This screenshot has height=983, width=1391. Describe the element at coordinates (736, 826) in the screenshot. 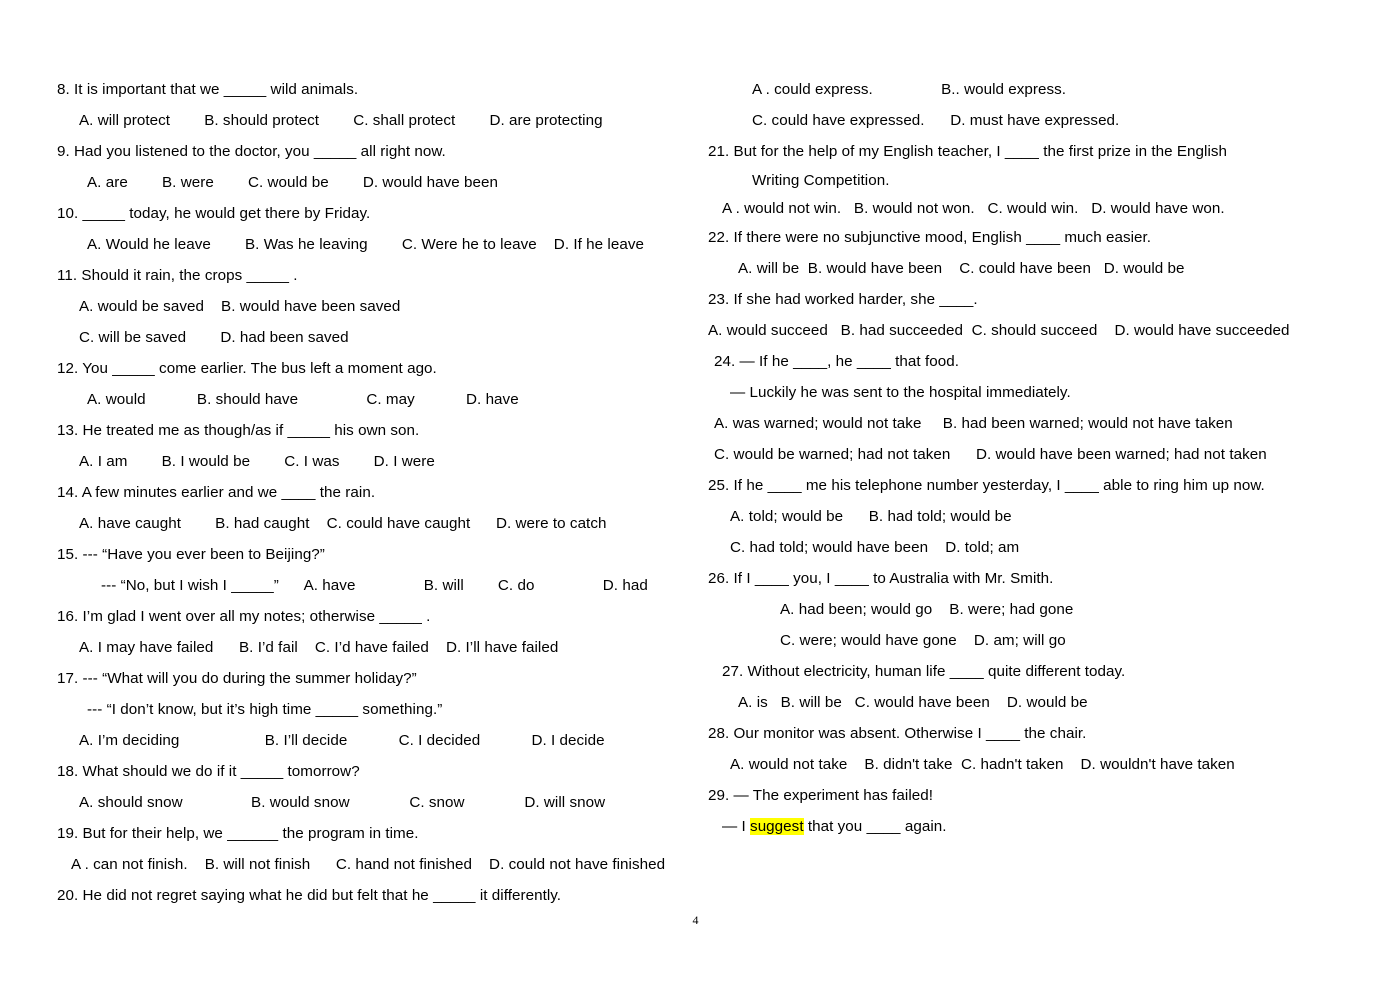

I see `answer-text-prefix: — I` at that location.